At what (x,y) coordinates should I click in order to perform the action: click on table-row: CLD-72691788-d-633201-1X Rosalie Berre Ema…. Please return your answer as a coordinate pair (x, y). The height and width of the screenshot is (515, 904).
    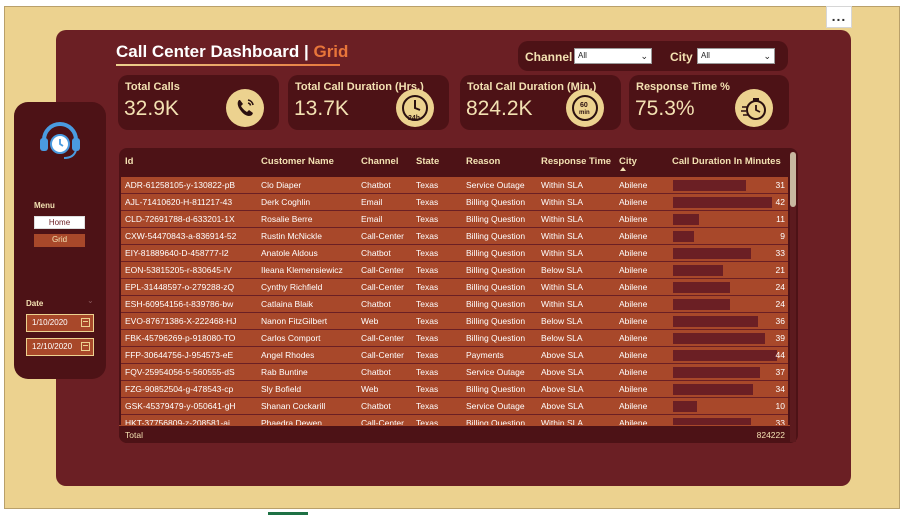
    Looking at the image, I should click on (454, 219).